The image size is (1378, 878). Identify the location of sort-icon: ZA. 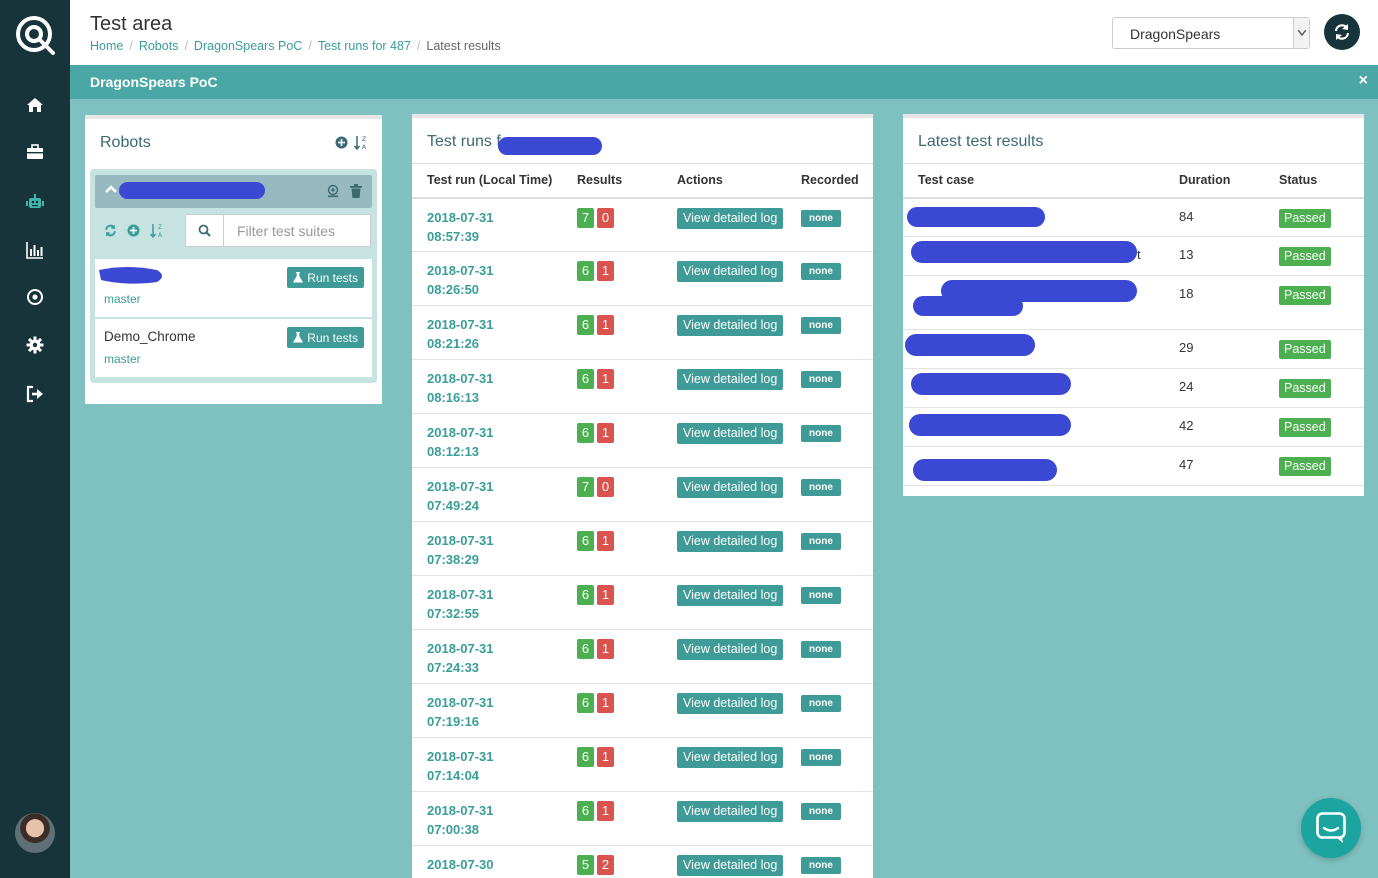
(361, 142).